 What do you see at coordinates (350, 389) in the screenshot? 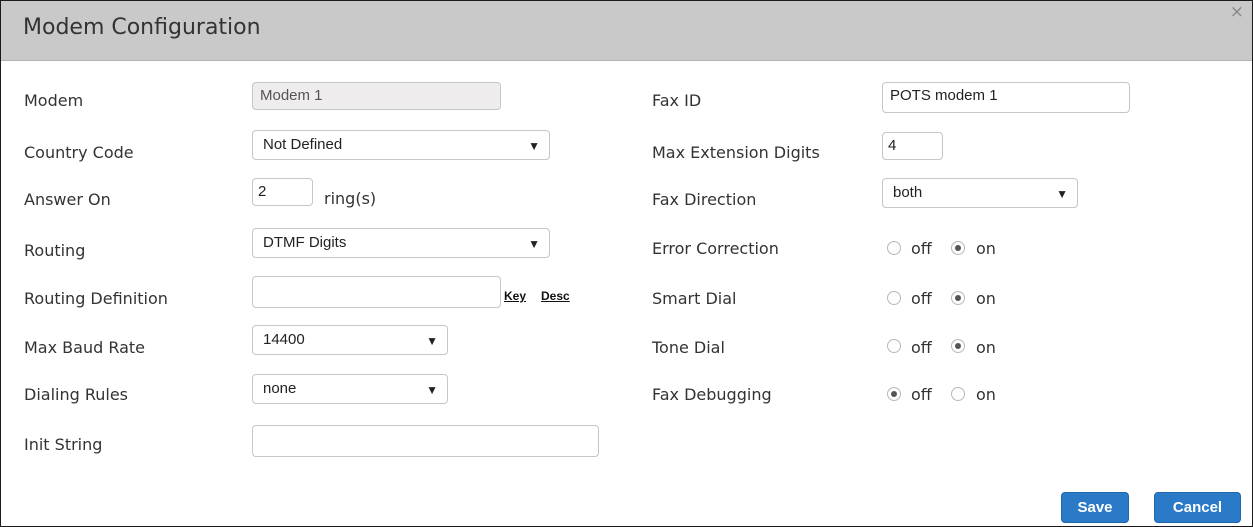
I see `dialing-rules-select: none ▼` at bounding box center [350, 389].